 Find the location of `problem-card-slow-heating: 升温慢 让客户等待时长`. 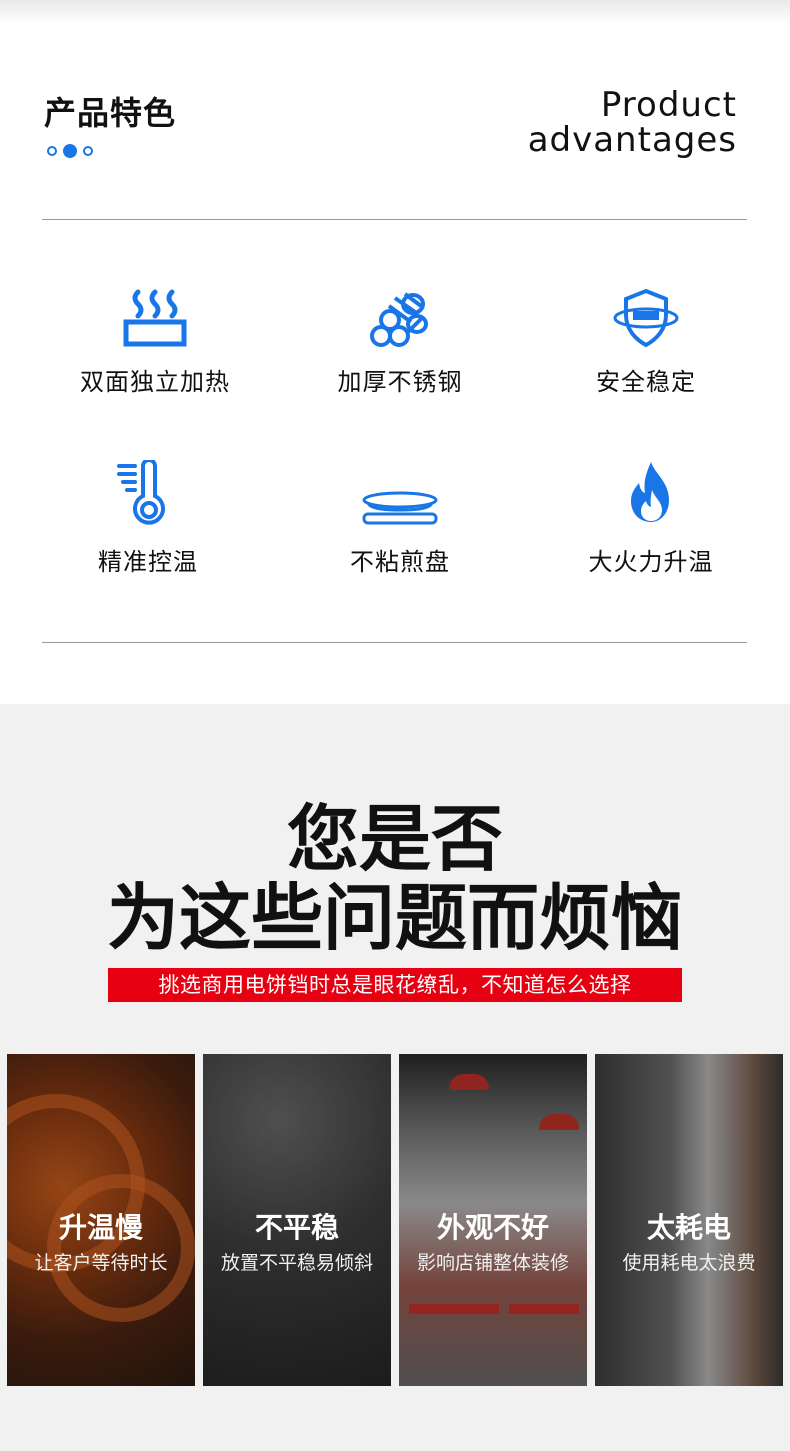

problem-card-slow-heating: 升温慢 让客户等待时长 is located at coordinates (101, 1220).